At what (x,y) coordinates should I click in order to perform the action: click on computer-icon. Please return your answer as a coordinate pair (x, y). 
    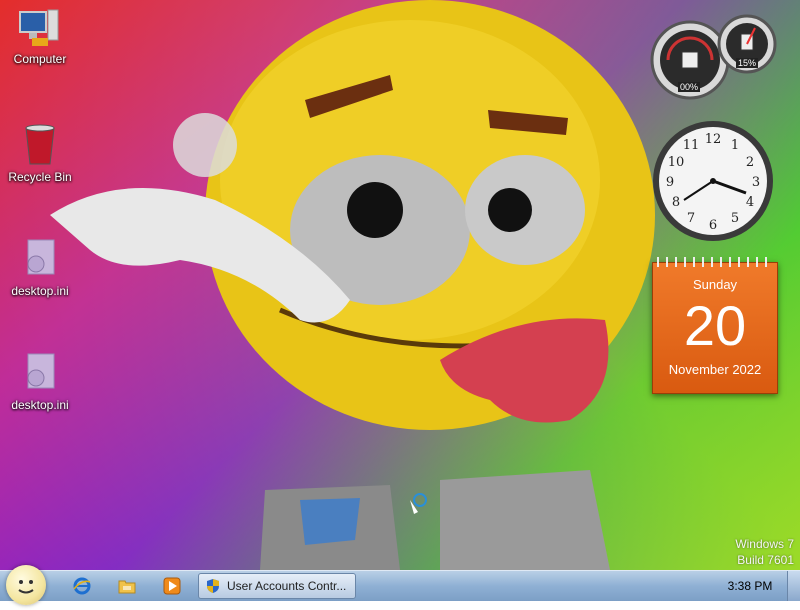
    Looking at the image, I should click on (39, 27).